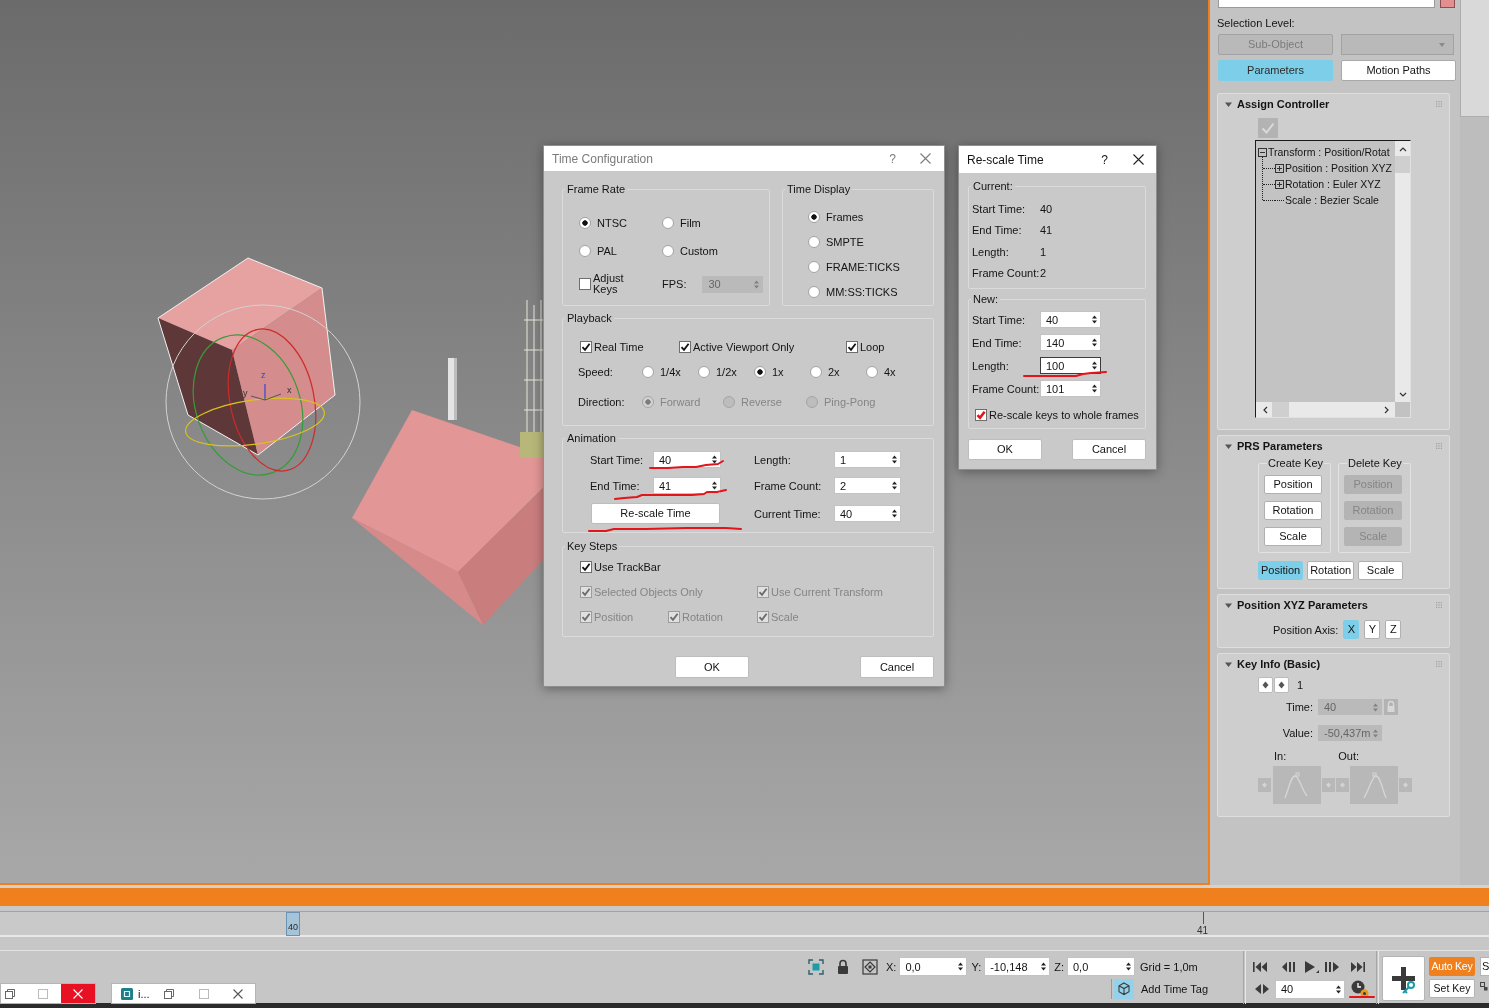  I want to click on key-button: Rotation, so click(1293, 510).